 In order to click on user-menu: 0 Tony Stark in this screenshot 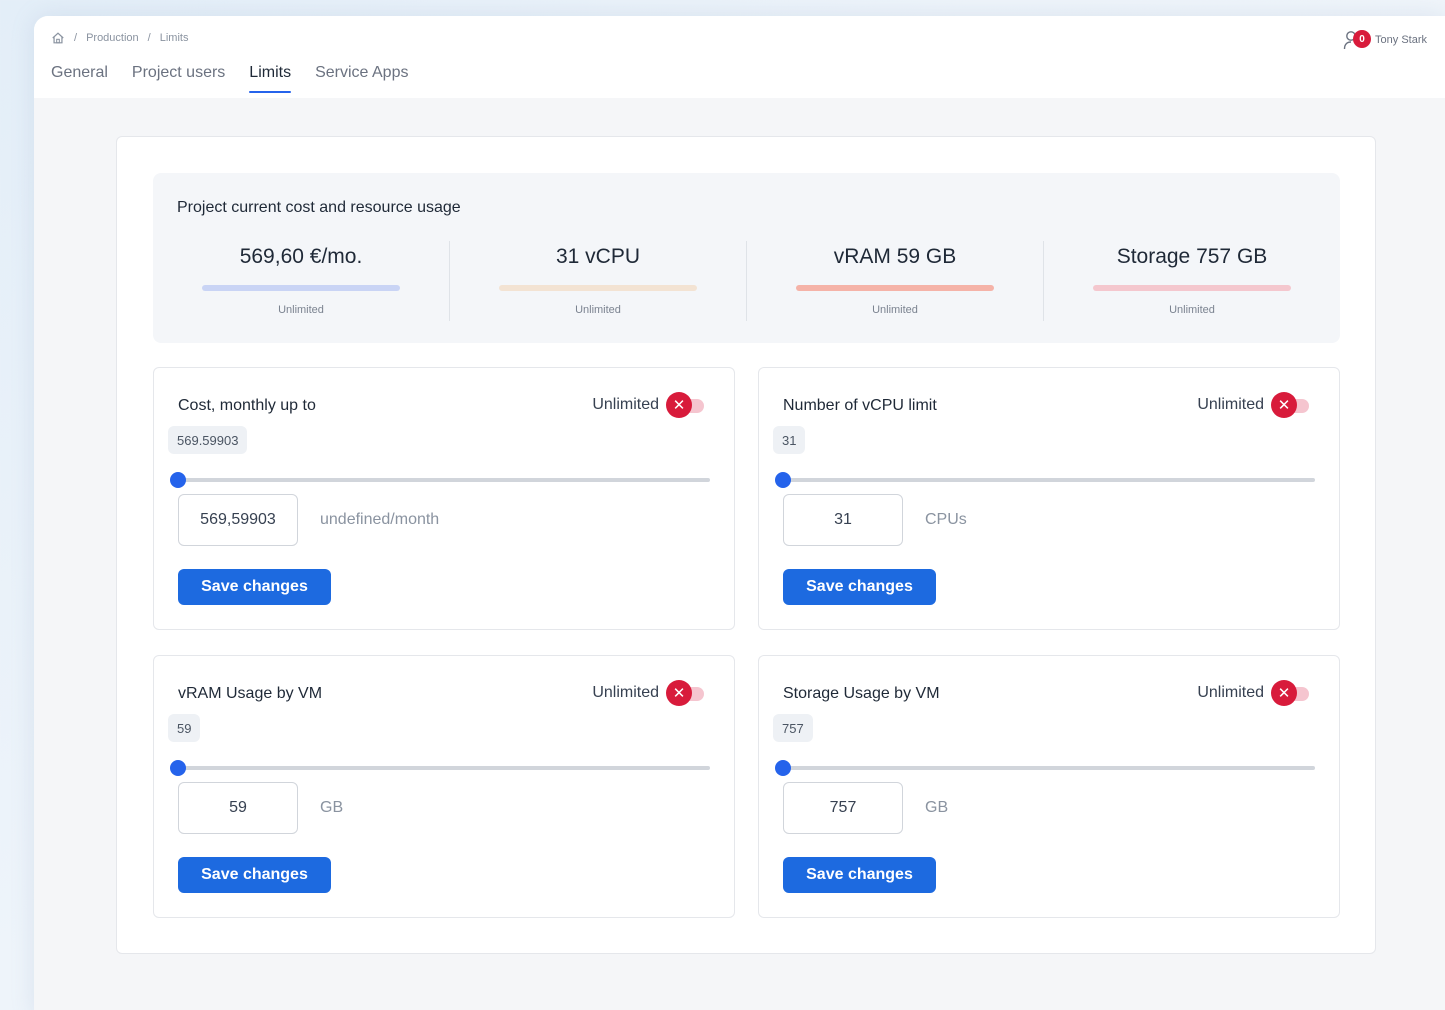, I will do `click(1385, 40)`.